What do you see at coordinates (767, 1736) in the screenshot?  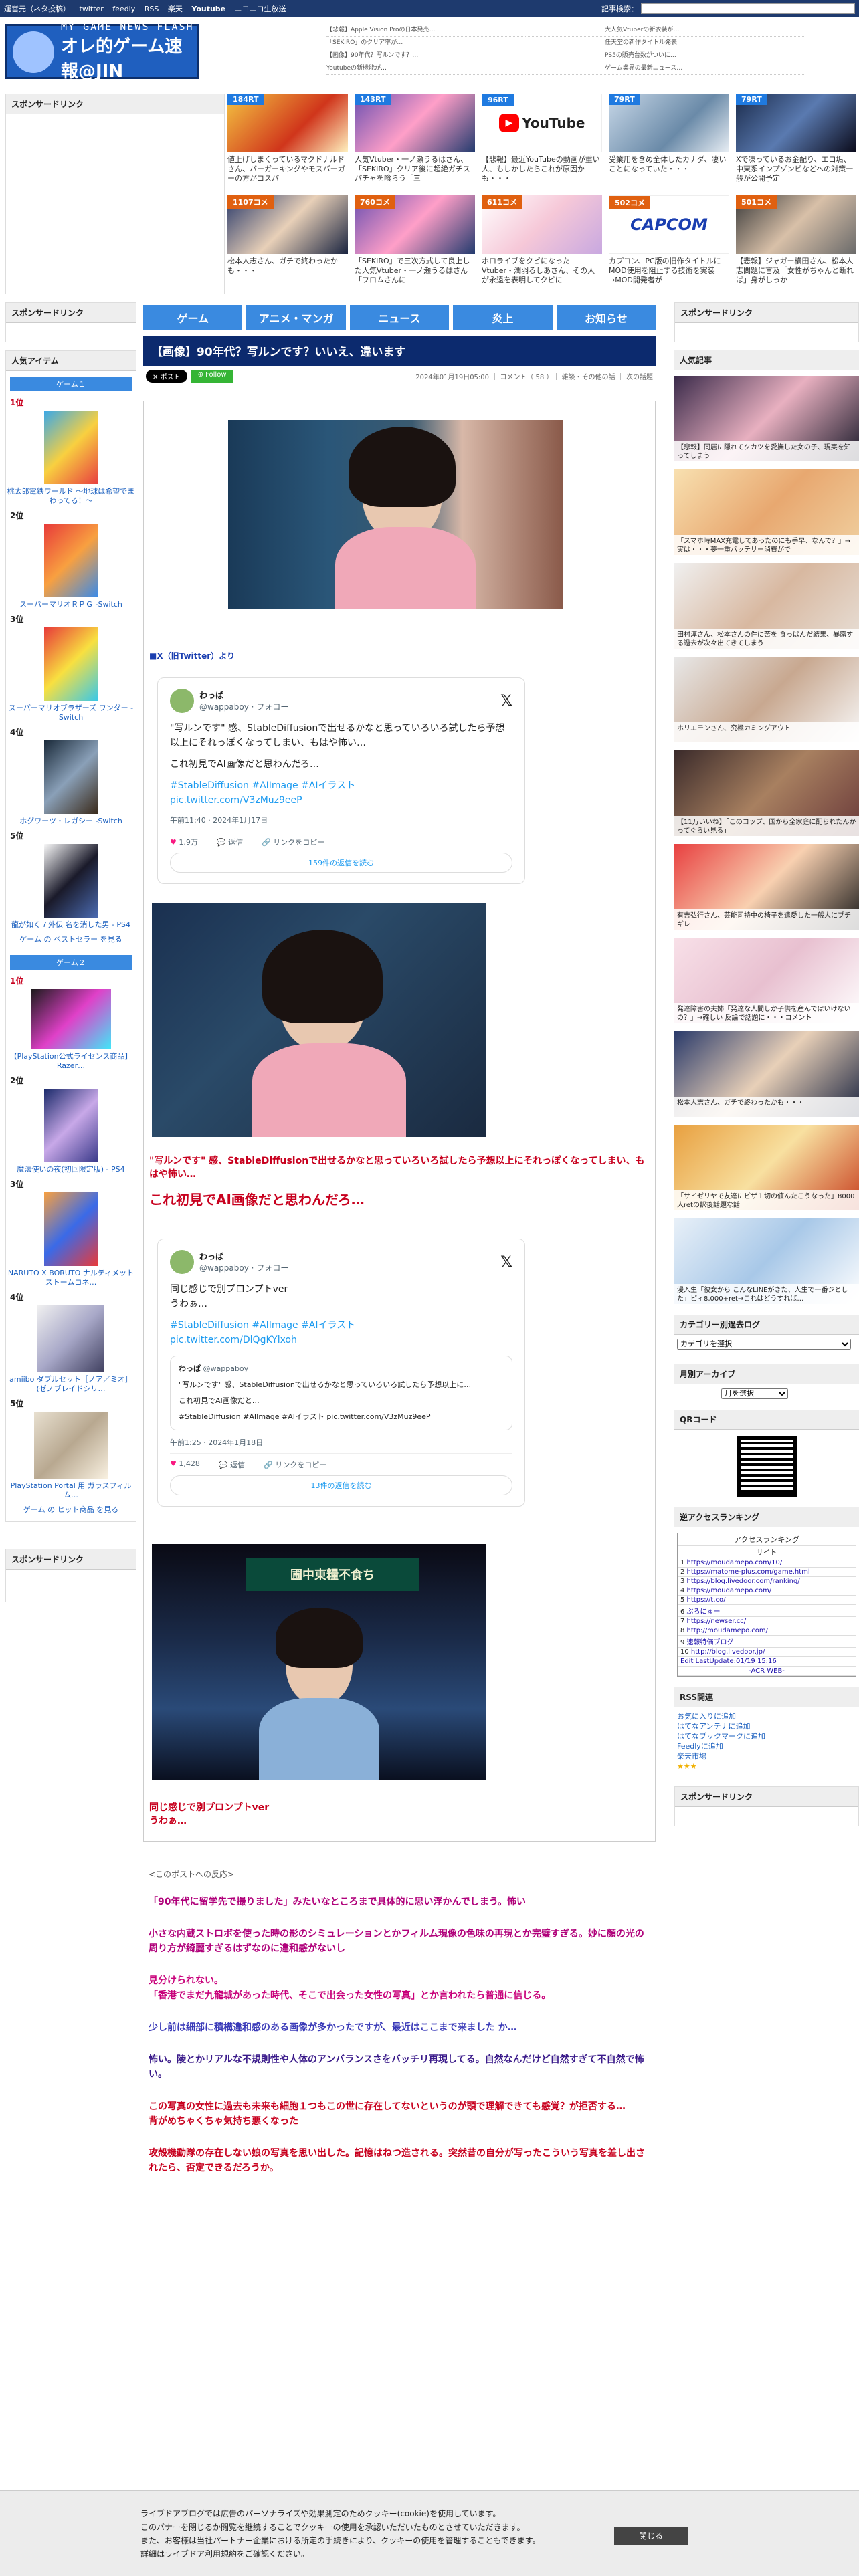 I see `rss-link: はてなブックマークに追加` at bounding box center [767, 1736].